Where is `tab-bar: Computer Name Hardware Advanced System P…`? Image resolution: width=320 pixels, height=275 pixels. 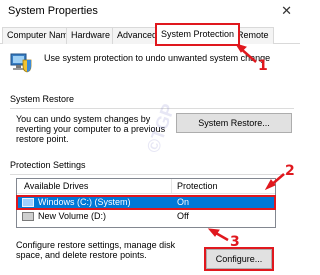 tab-bar: Computer Name Hardware Advanced System P… is located at coordinates (150, 34).